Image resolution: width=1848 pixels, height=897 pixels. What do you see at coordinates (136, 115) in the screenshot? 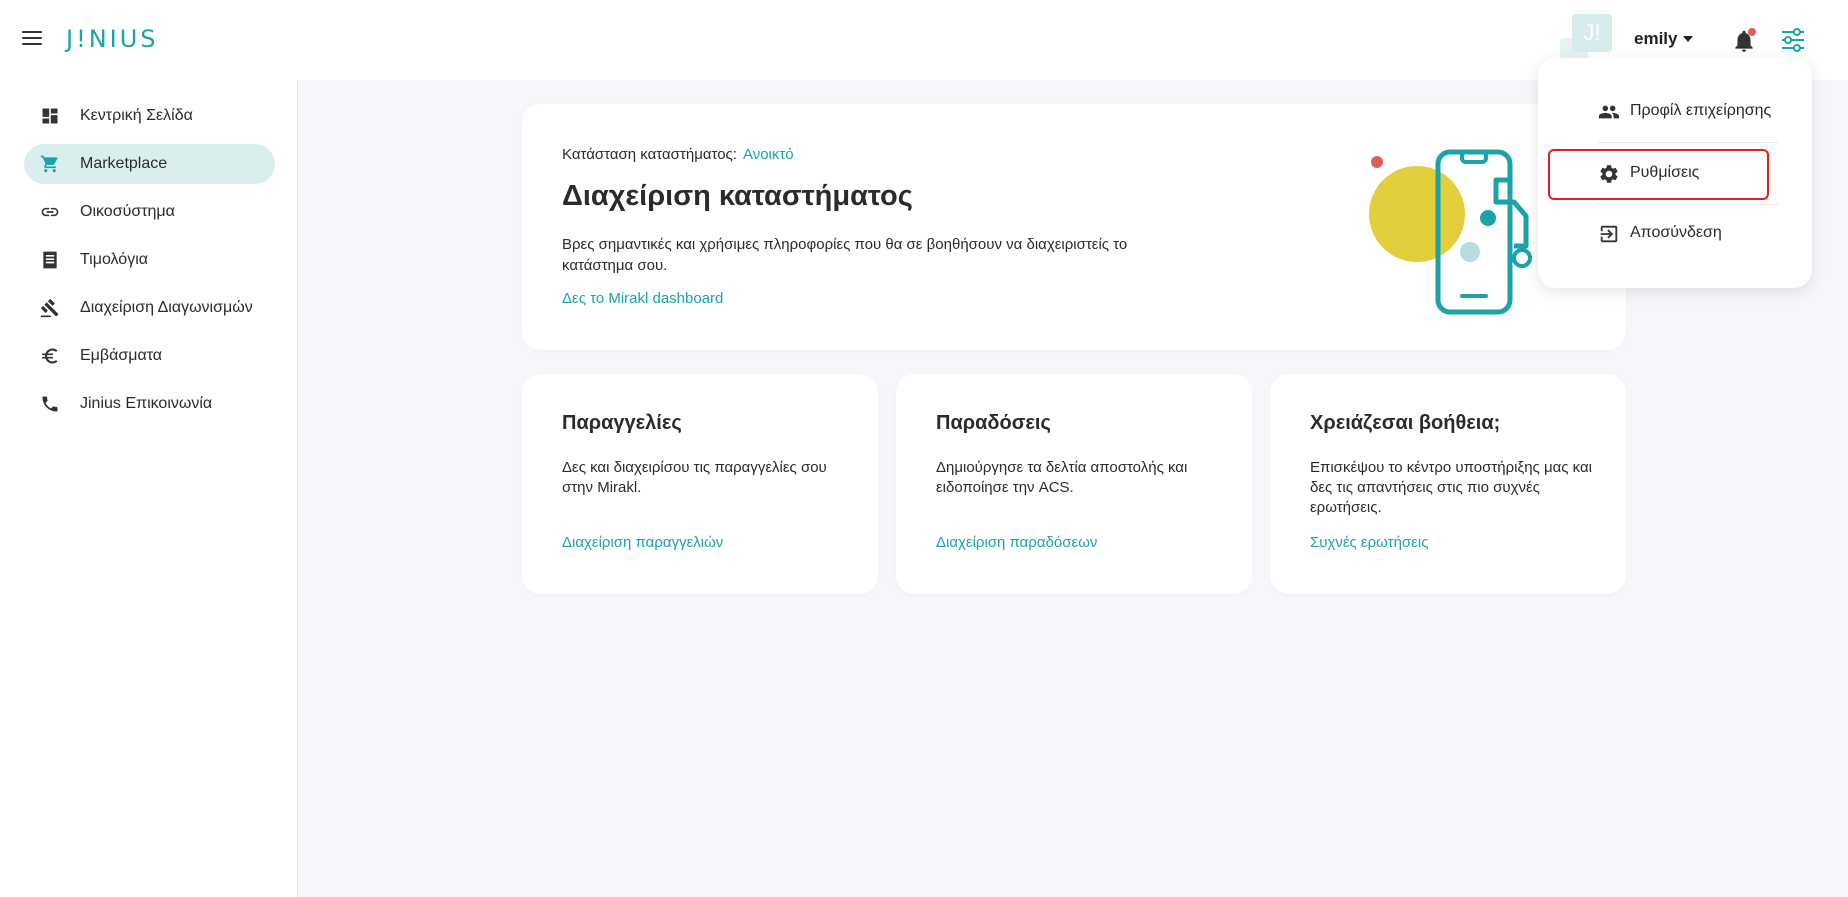
I see `sidebar-item-label: Κεντρική Σελίδα` at bounding box center [136, 115].